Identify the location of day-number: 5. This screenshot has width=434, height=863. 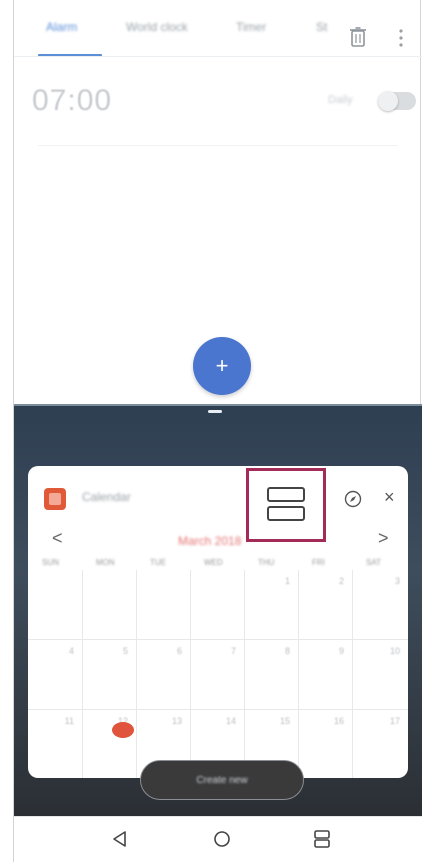
(125, 651).